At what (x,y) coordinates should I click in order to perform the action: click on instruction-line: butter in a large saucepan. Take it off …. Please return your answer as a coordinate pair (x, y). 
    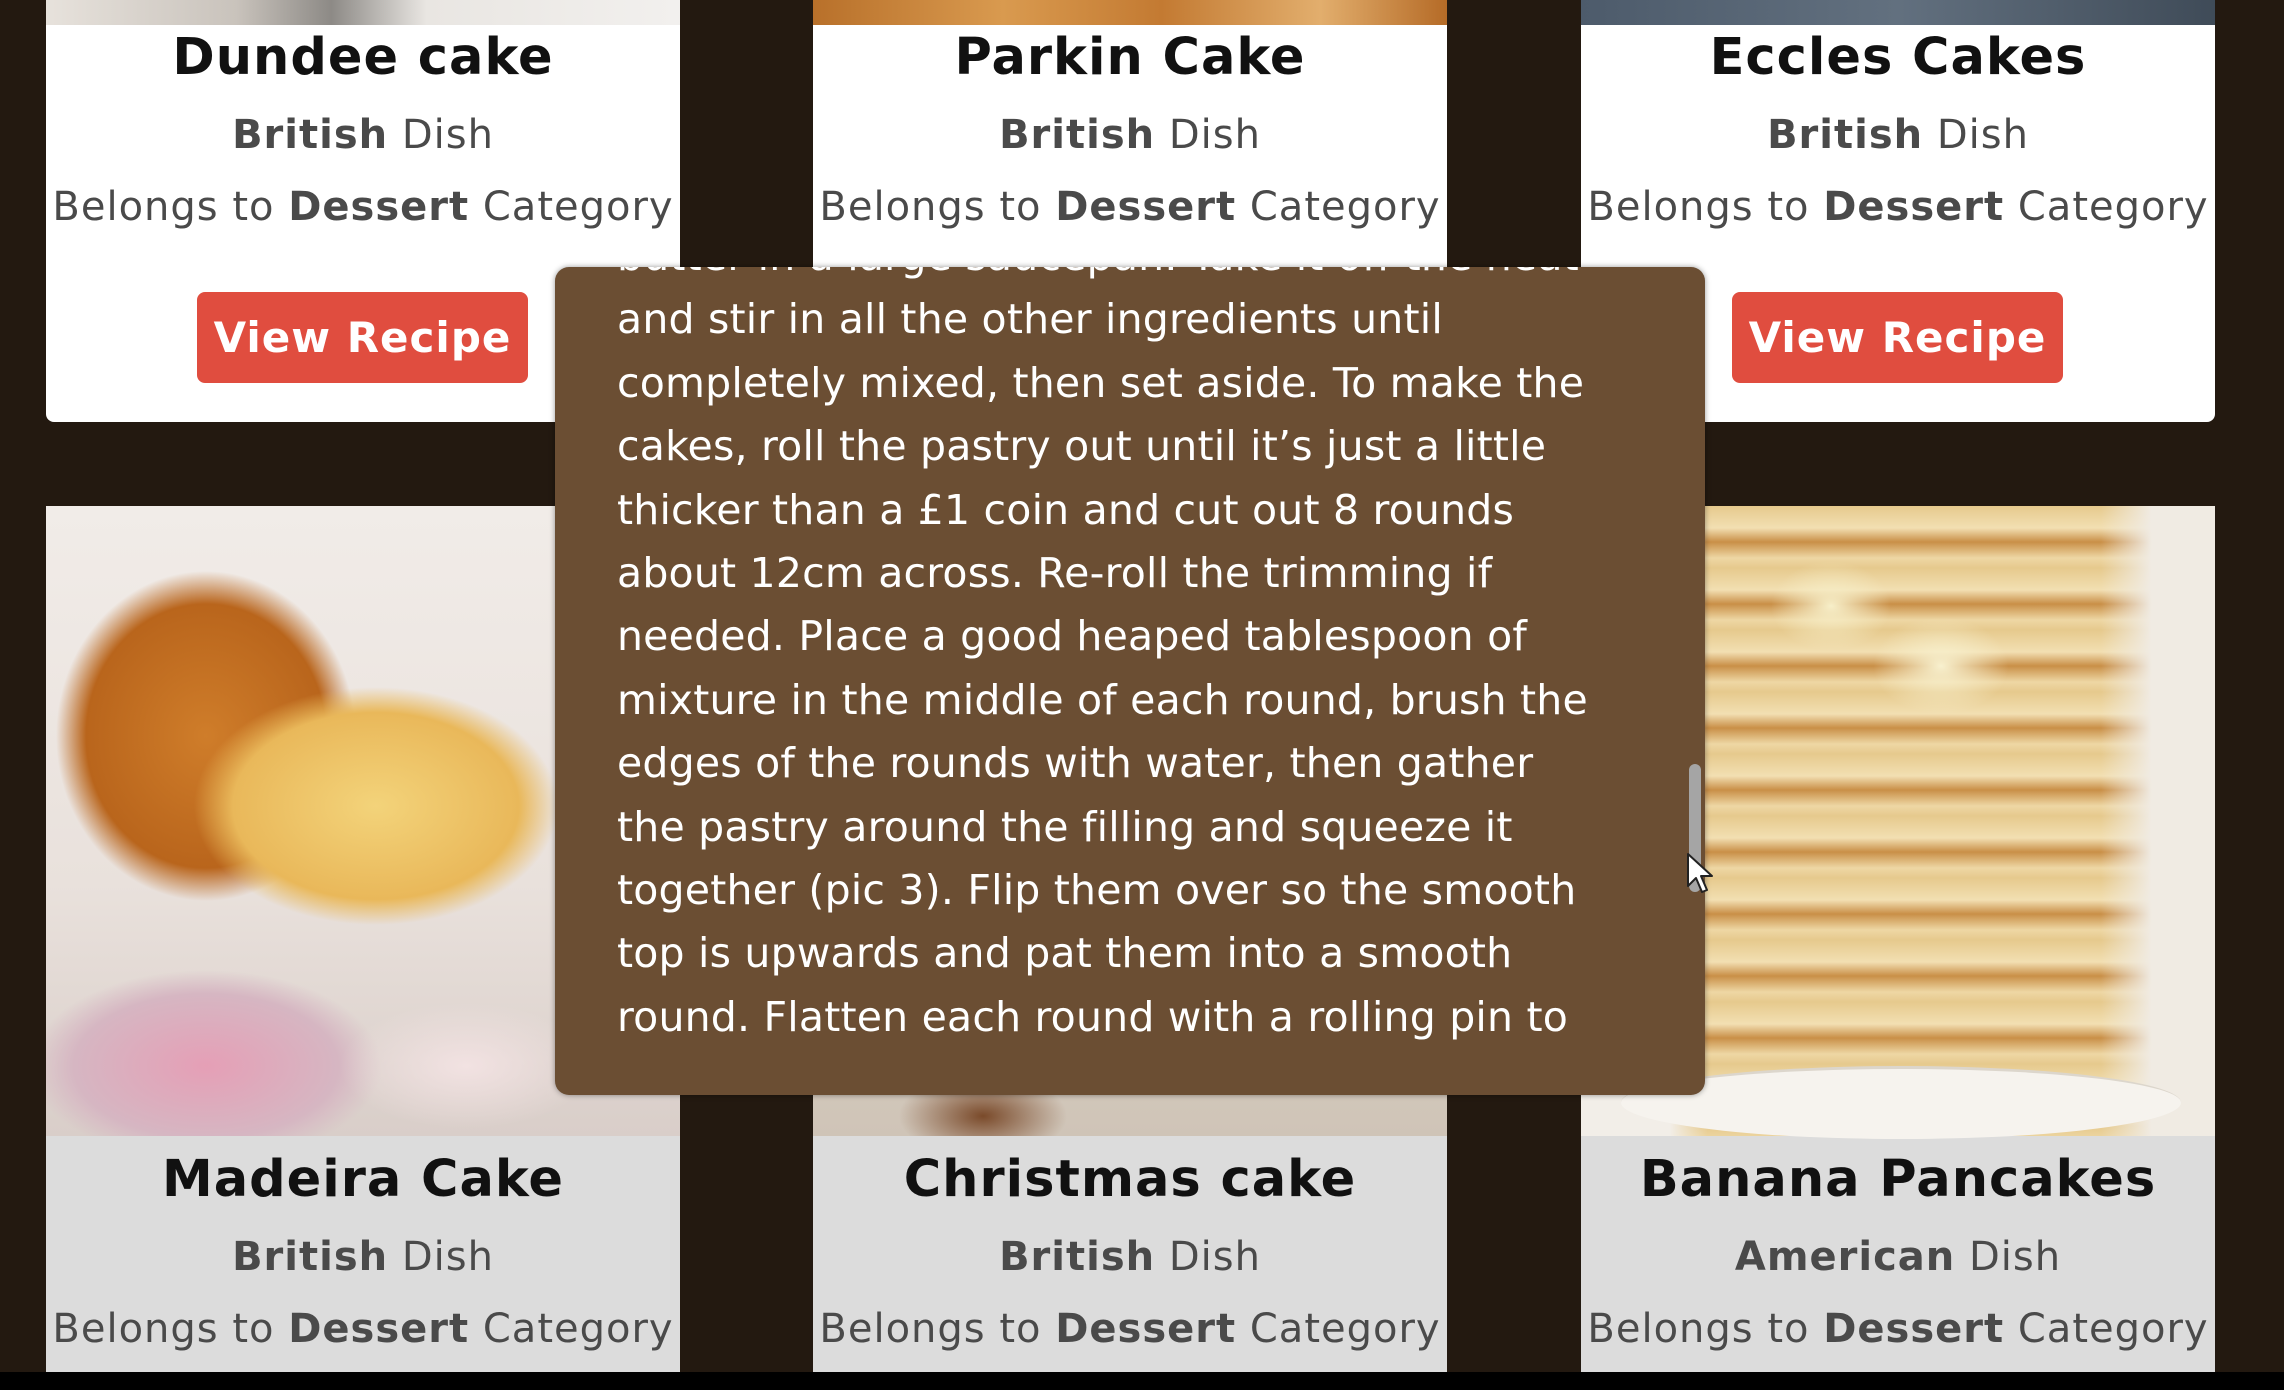
    Looking at the image, I should click on (1137, 277).